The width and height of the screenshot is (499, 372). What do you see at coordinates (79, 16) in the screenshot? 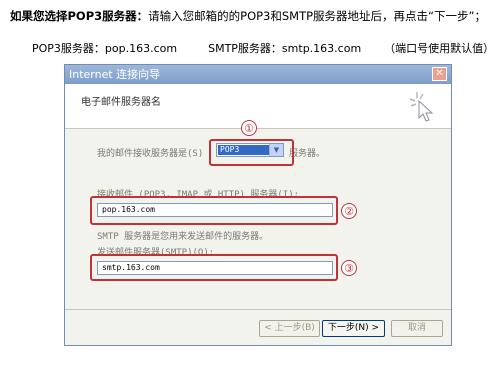
I see `instruction-bold: 如果您选择POP3服务器：` at bounding box center [79, 16].